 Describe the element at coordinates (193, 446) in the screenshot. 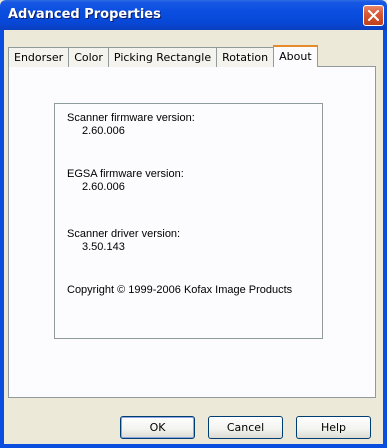

I see `window-border-bottom` at that location.